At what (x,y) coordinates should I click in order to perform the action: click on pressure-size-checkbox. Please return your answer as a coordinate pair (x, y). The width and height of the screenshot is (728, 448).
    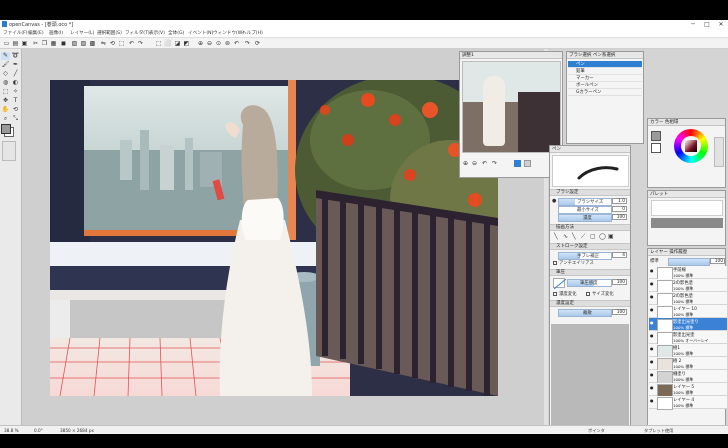
    Looking at the image, I should click on (588, 294).